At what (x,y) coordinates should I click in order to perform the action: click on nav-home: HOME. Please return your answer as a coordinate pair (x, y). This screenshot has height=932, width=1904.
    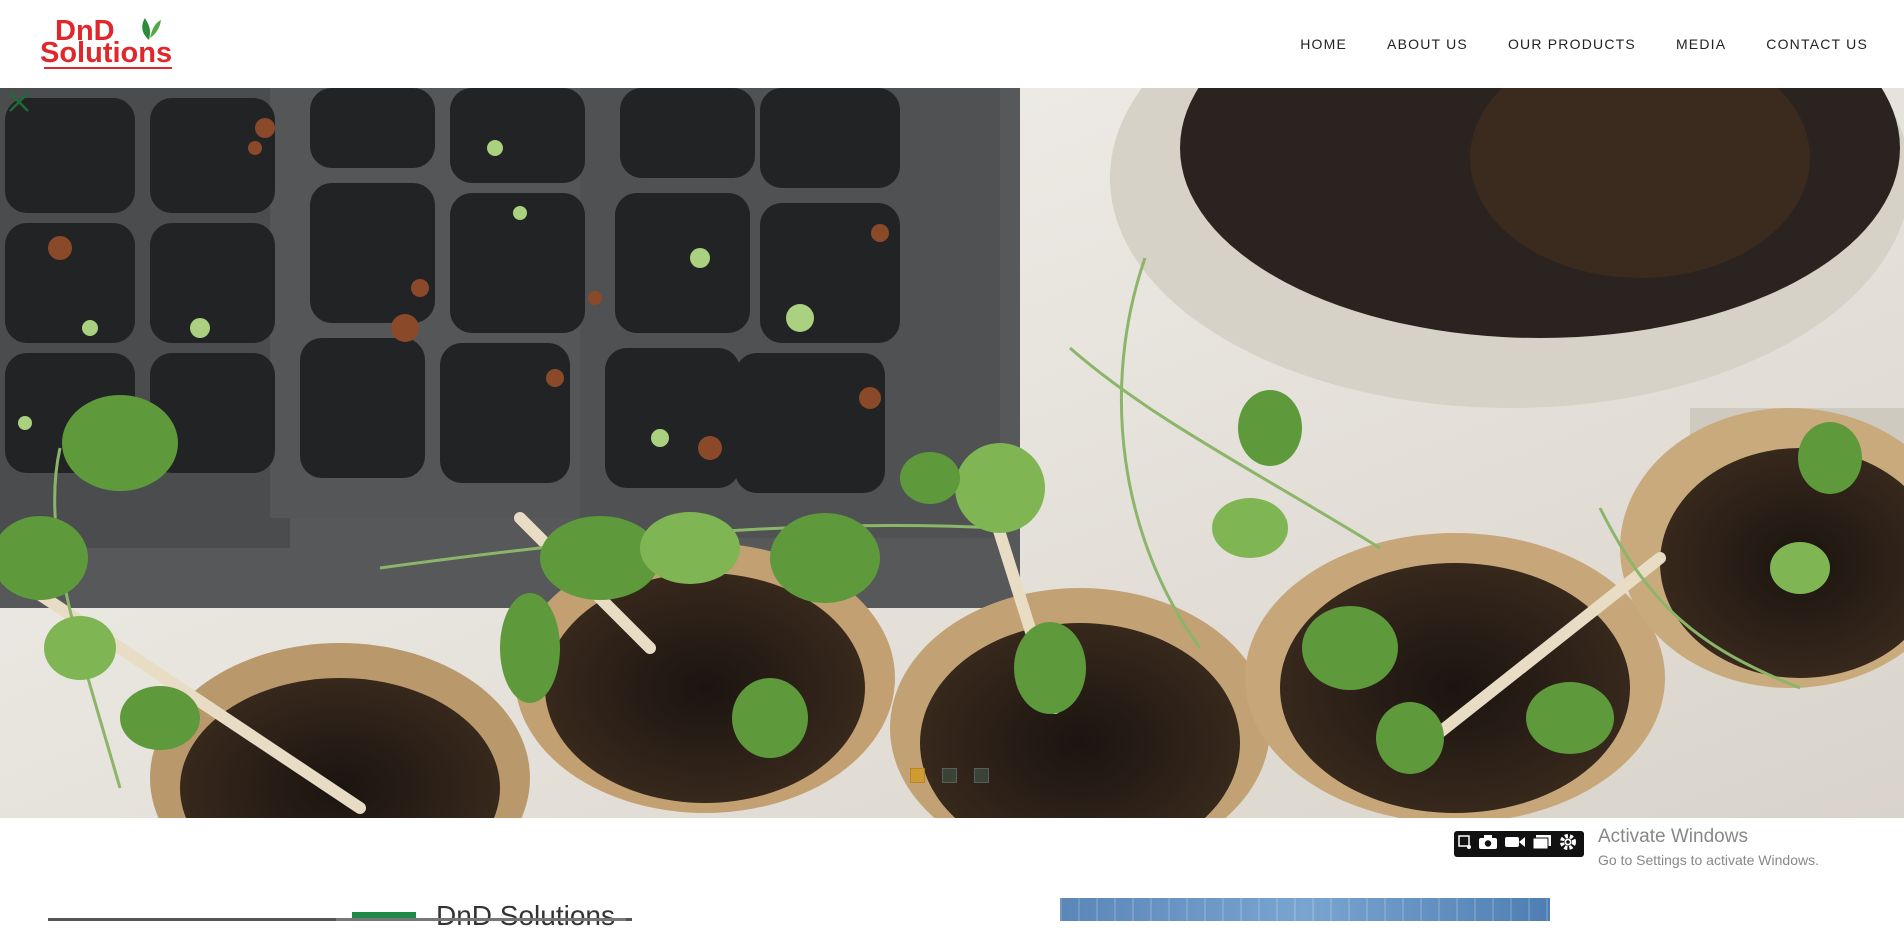
    Looking at the image, I should click on (1323, 44).